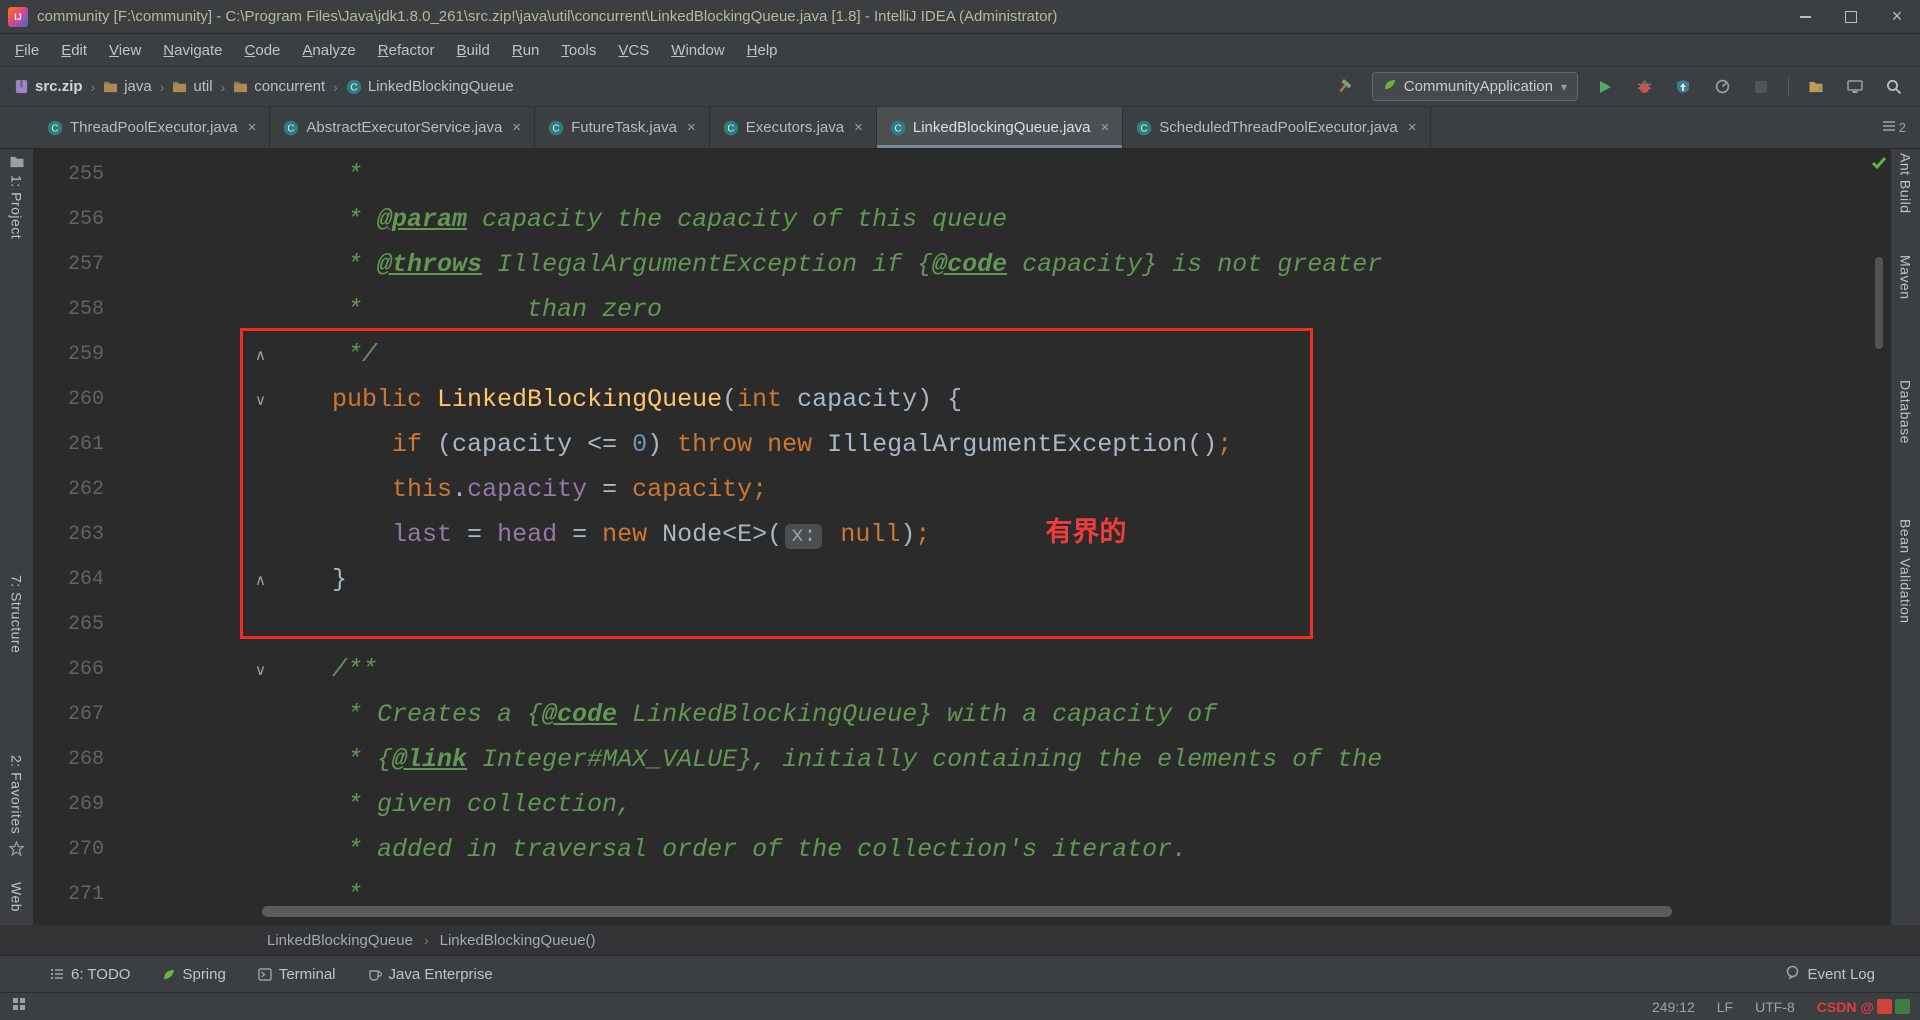 This screenshot has width=1920, height=1020. I want to click on tool-stripe-button-7-structure: 7: Structure, so click(17, 614).